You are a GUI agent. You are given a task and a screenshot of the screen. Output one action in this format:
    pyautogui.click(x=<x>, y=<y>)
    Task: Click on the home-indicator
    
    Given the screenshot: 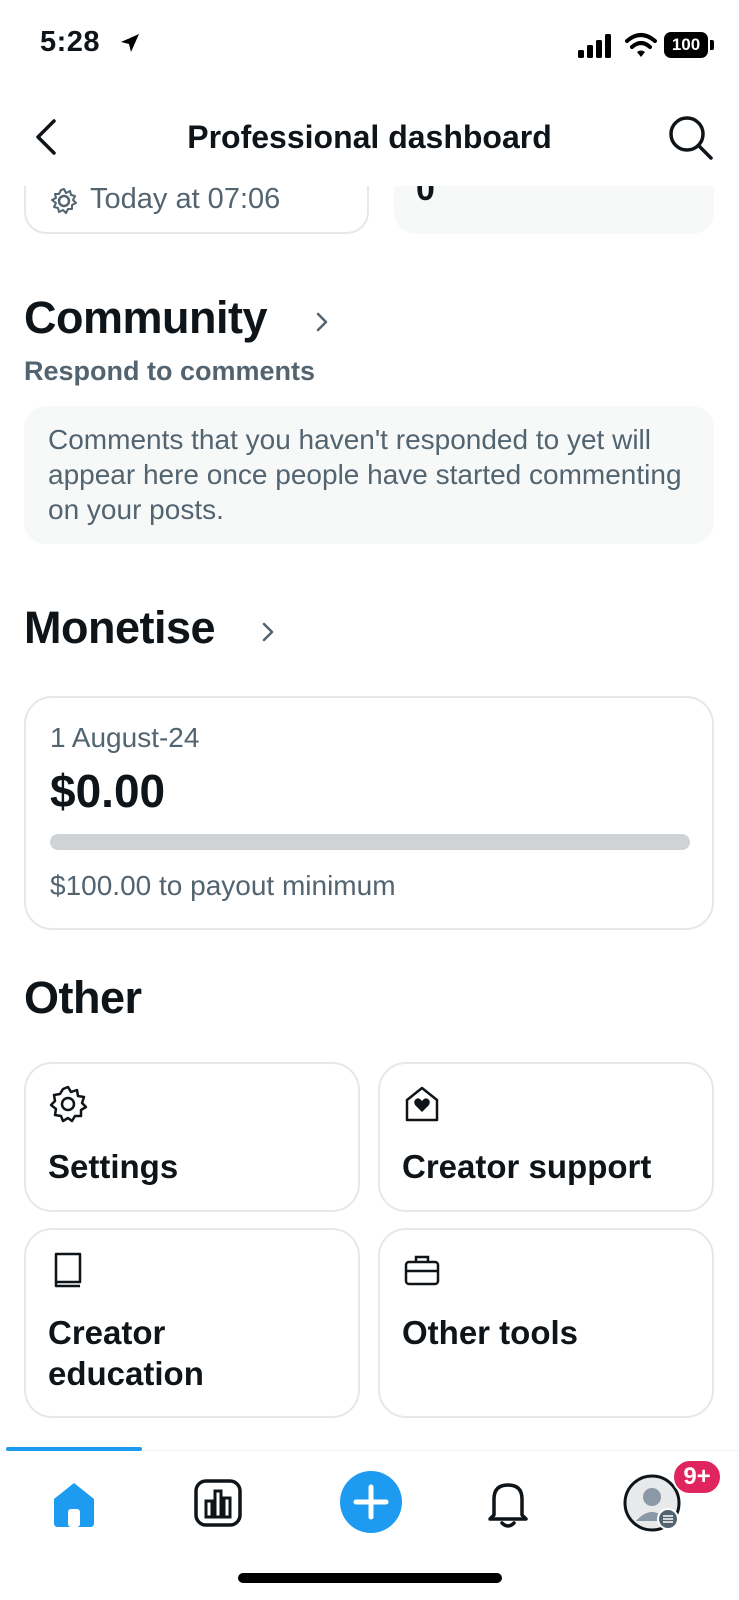 What is the action you would take?
    pyautogui.click(x=370, y=1578)
    